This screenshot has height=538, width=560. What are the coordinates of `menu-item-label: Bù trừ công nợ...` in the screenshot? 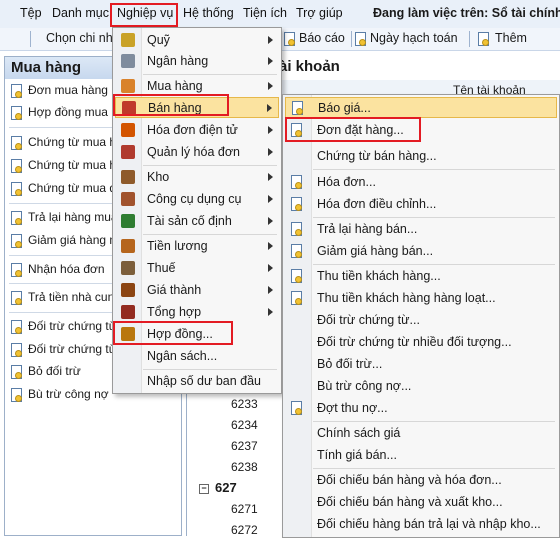 It's located at (364, 386).